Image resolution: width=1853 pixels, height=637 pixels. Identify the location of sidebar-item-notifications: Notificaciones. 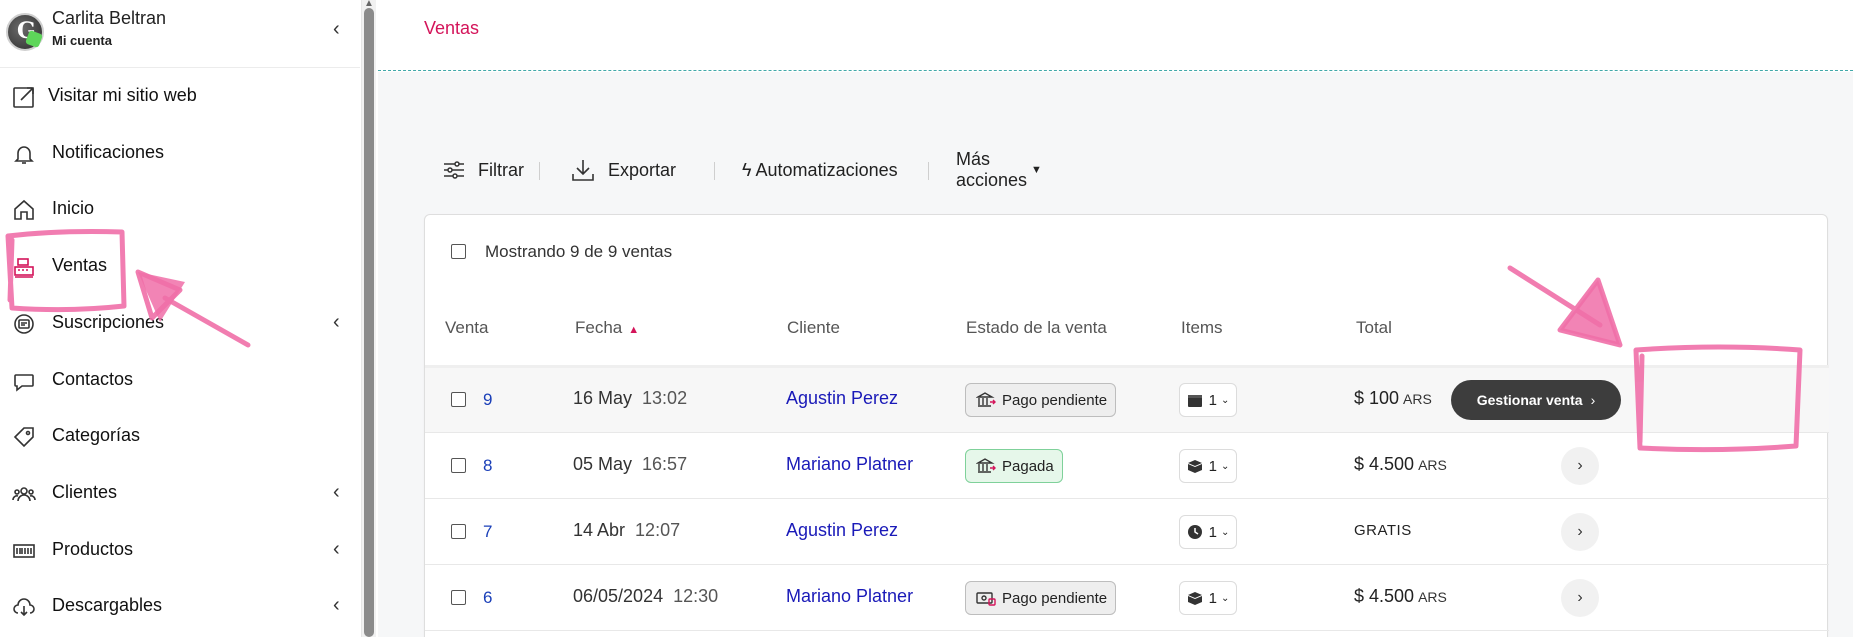
(180, 153).